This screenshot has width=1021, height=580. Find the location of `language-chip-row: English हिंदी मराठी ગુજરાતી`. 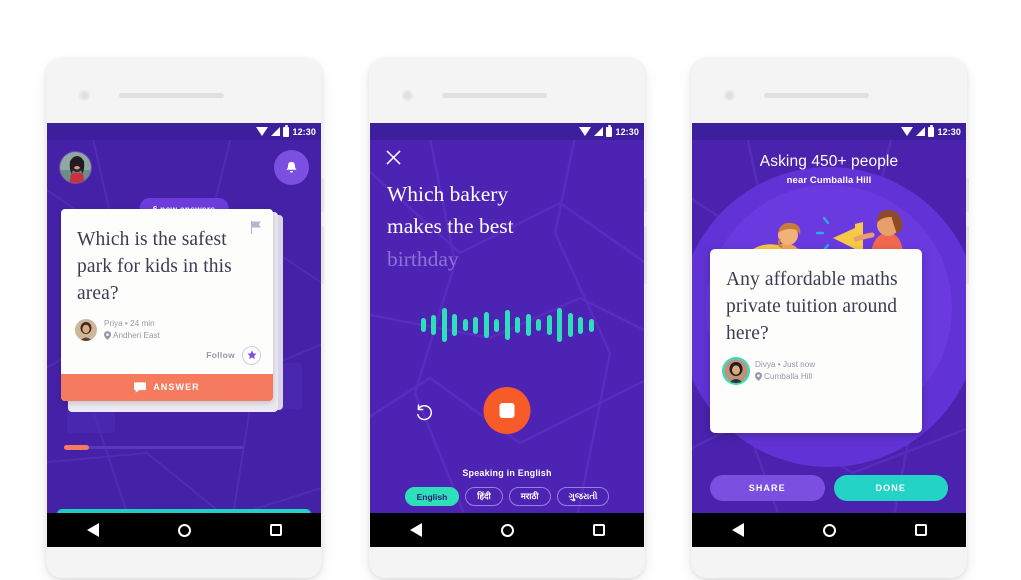

language-chip-row: English हिंदी मराठी ગુજરાતી is located at coordinates (507, 496).